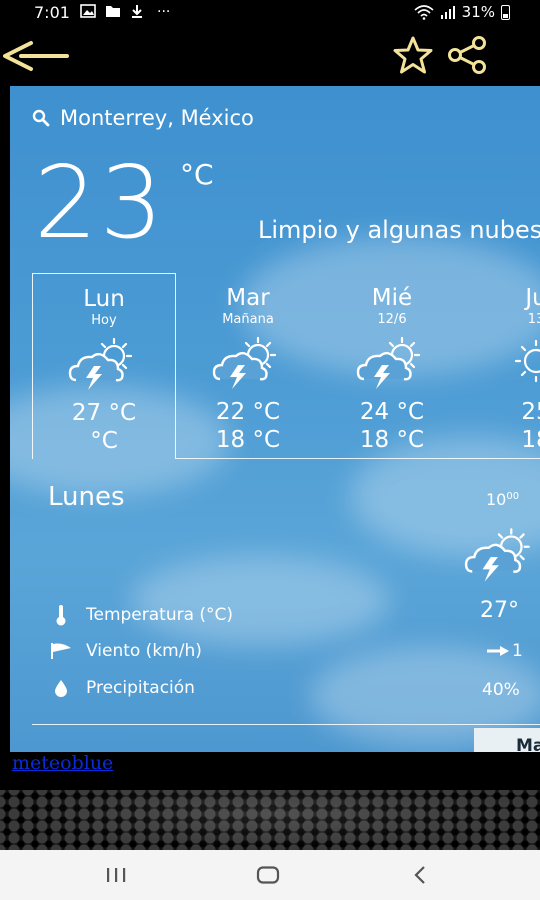  What do you see at coordinates (270, 13) in the screenshot?
I see `status-bar: 7:01 ··· 31%` at bounding box center [270, 13].